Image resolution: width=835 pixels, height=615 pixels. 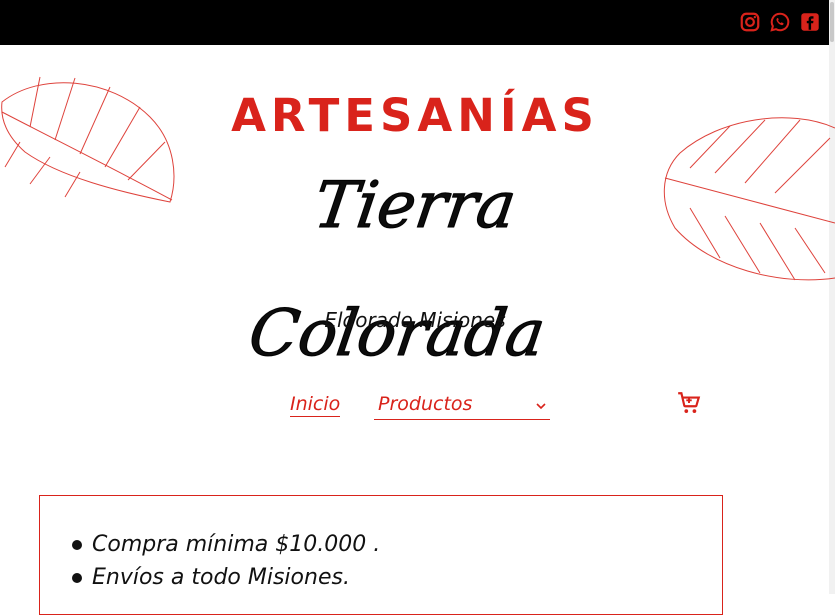 I want to click on products-dropdown-label: Productos, so click(x=425, y=404).